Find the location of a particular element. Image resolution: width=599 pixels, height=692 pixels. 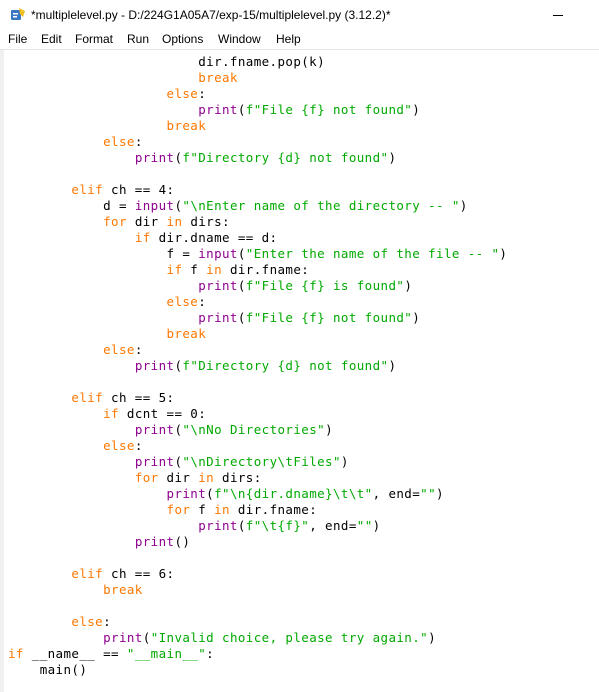

code-token: dir is located at coordinates (146, 221).